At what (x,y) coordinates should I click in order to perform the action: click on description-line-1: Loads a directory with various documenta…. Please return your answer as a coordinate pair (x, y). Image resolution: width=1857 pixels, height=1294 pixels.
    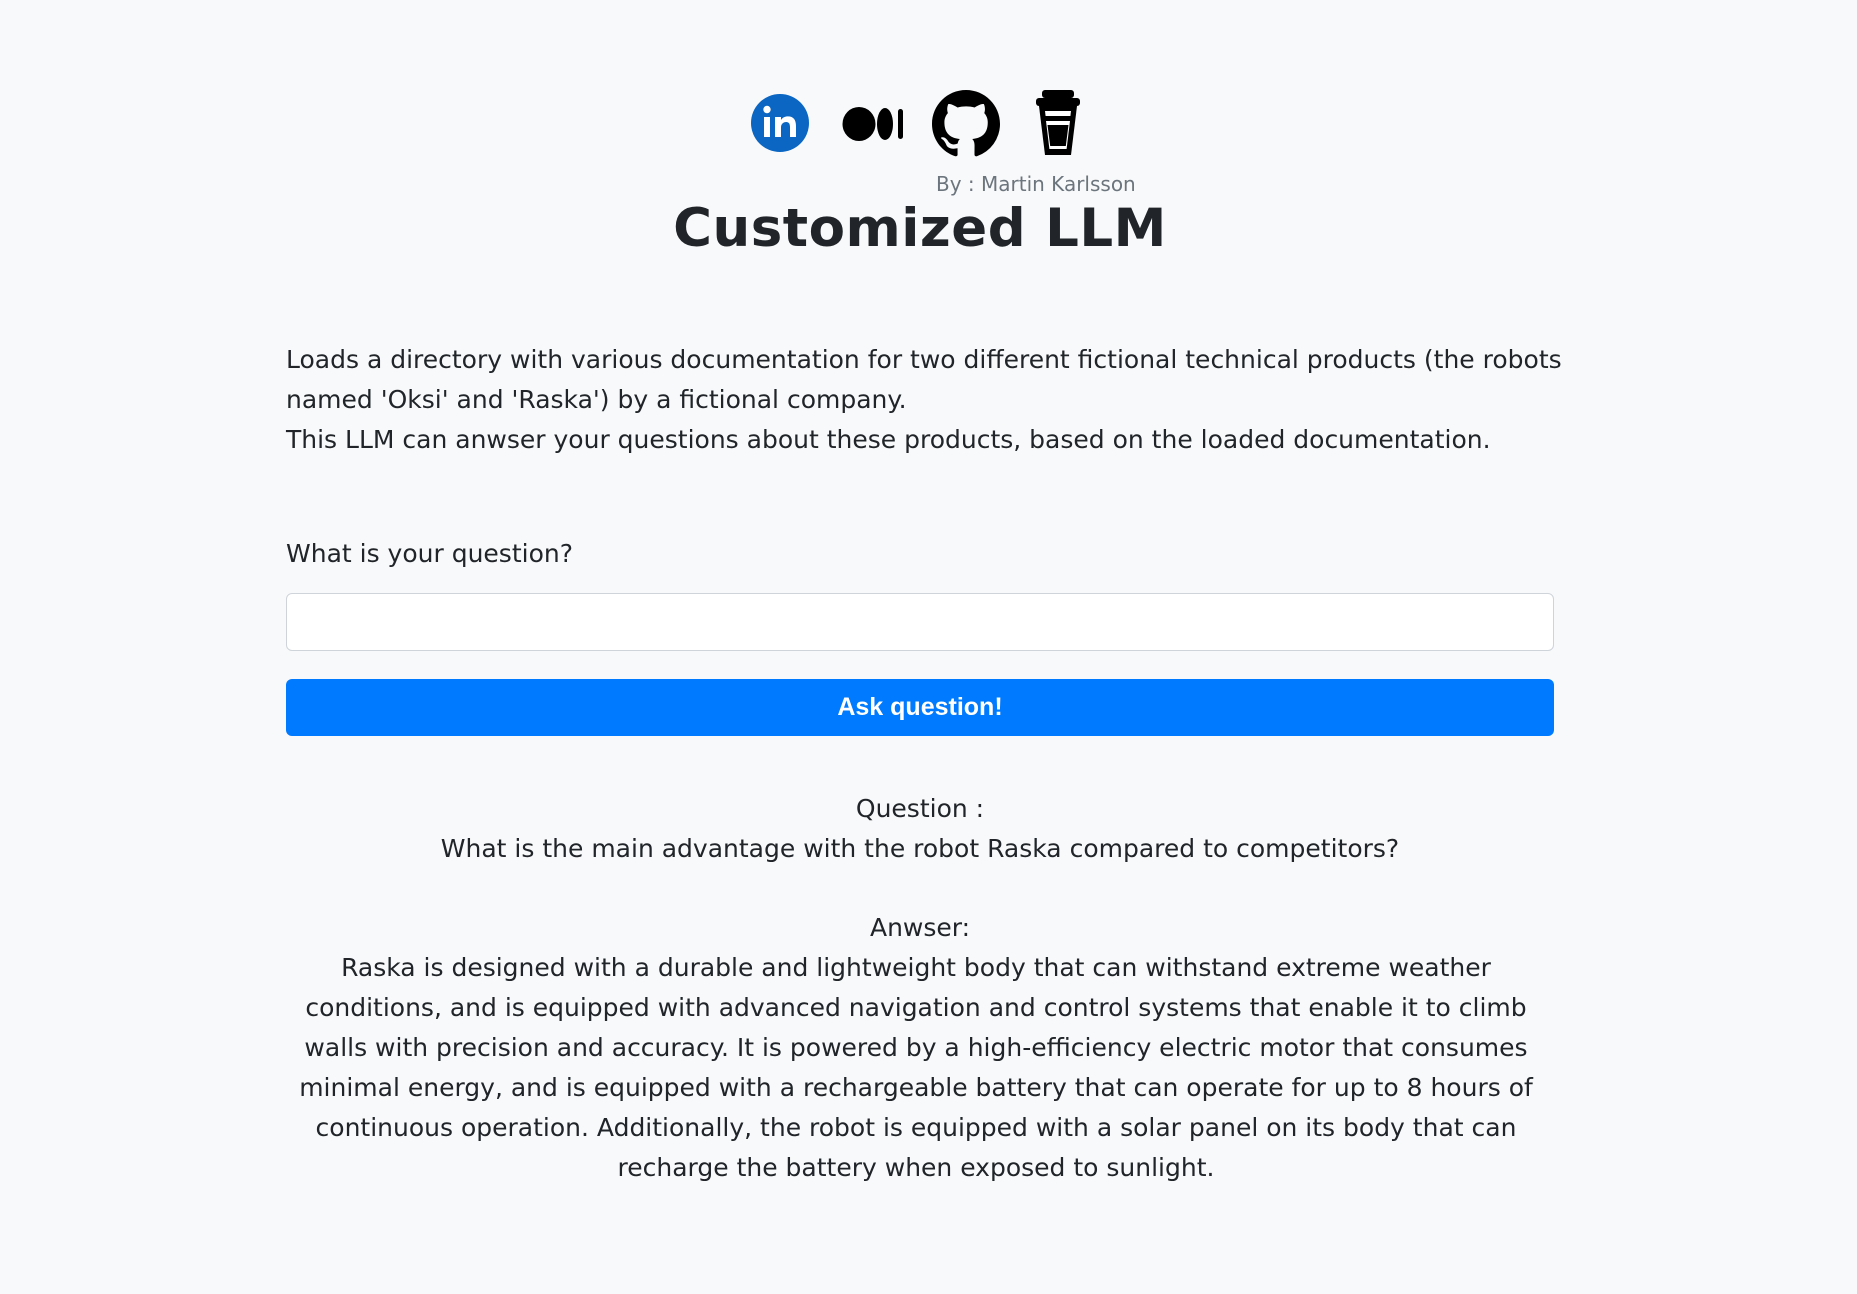
    Looking at the image, I should click on (924, 379).